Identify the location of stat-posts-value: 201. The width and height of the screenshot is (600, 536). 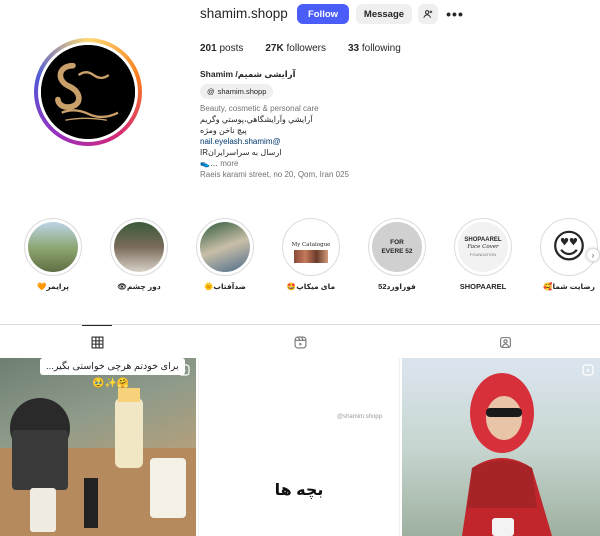
(208, 48).